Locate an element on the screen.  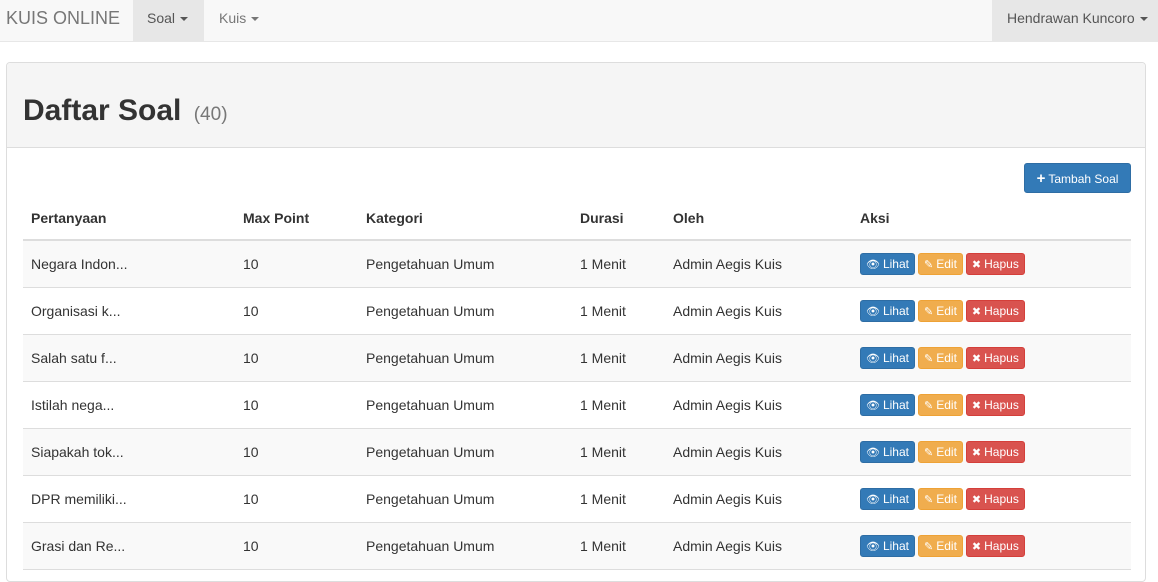
header-aksi: Aksi is located at coordinates (991, 219).